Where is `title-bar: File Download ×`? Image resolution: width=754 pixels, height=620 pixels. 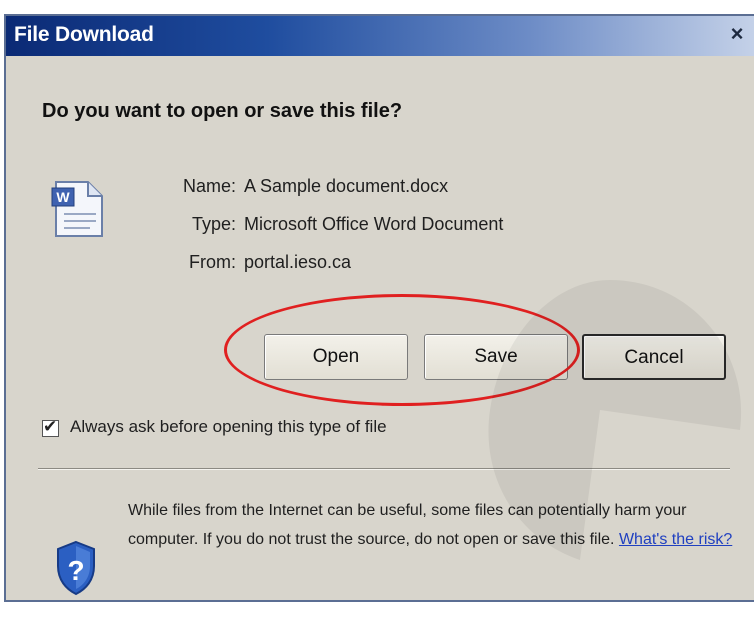
title-bar: File Download × is located at coordinates (380, 36).